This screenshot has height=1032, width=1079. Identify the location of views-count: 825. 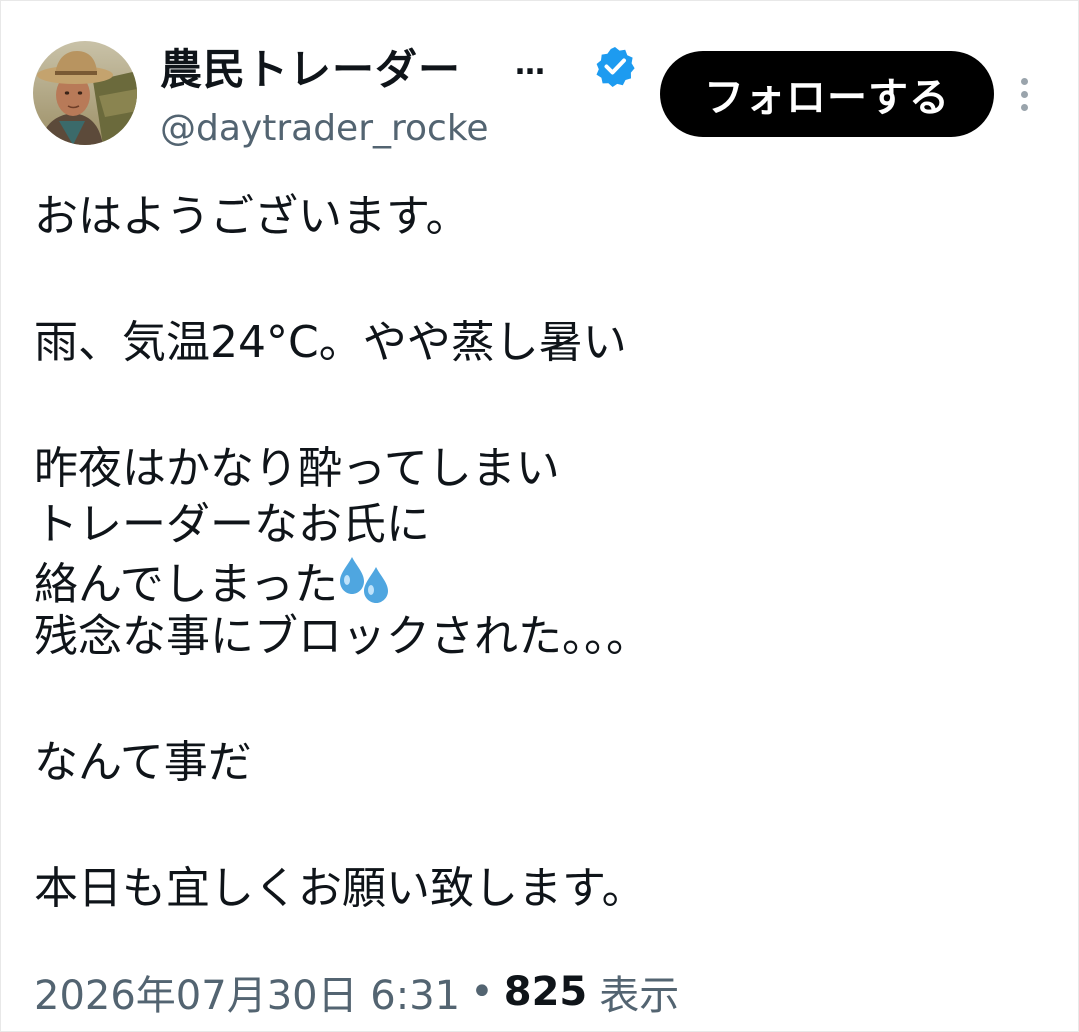
(545, 992).